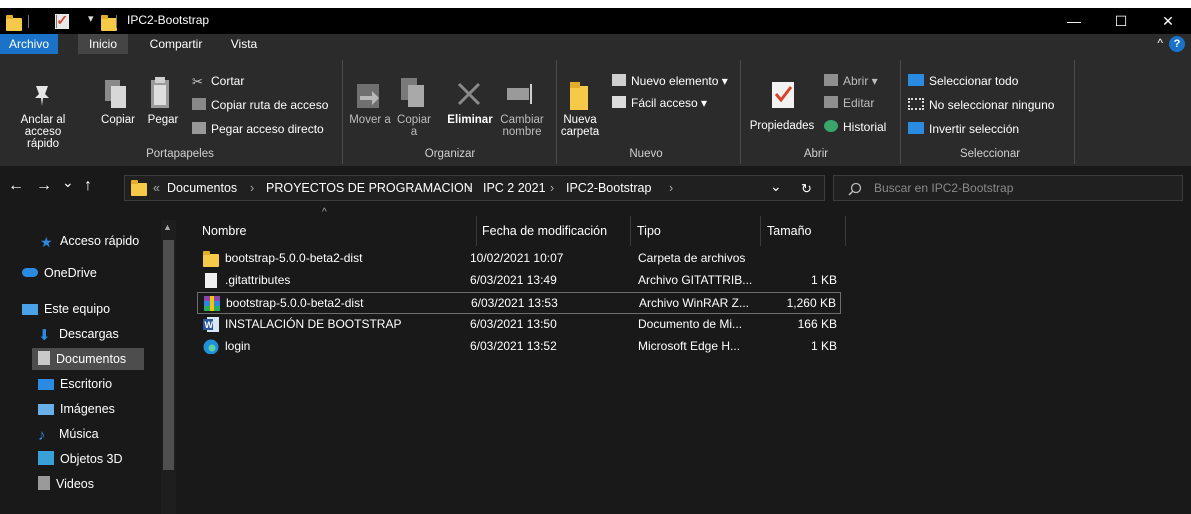 Image resolution: width=1191 pixels, height=514 pixels. What do you see at coordinates (62, 20) in the screenshot?
I see `properties-quick-icon` at bounding box center [62, 20].